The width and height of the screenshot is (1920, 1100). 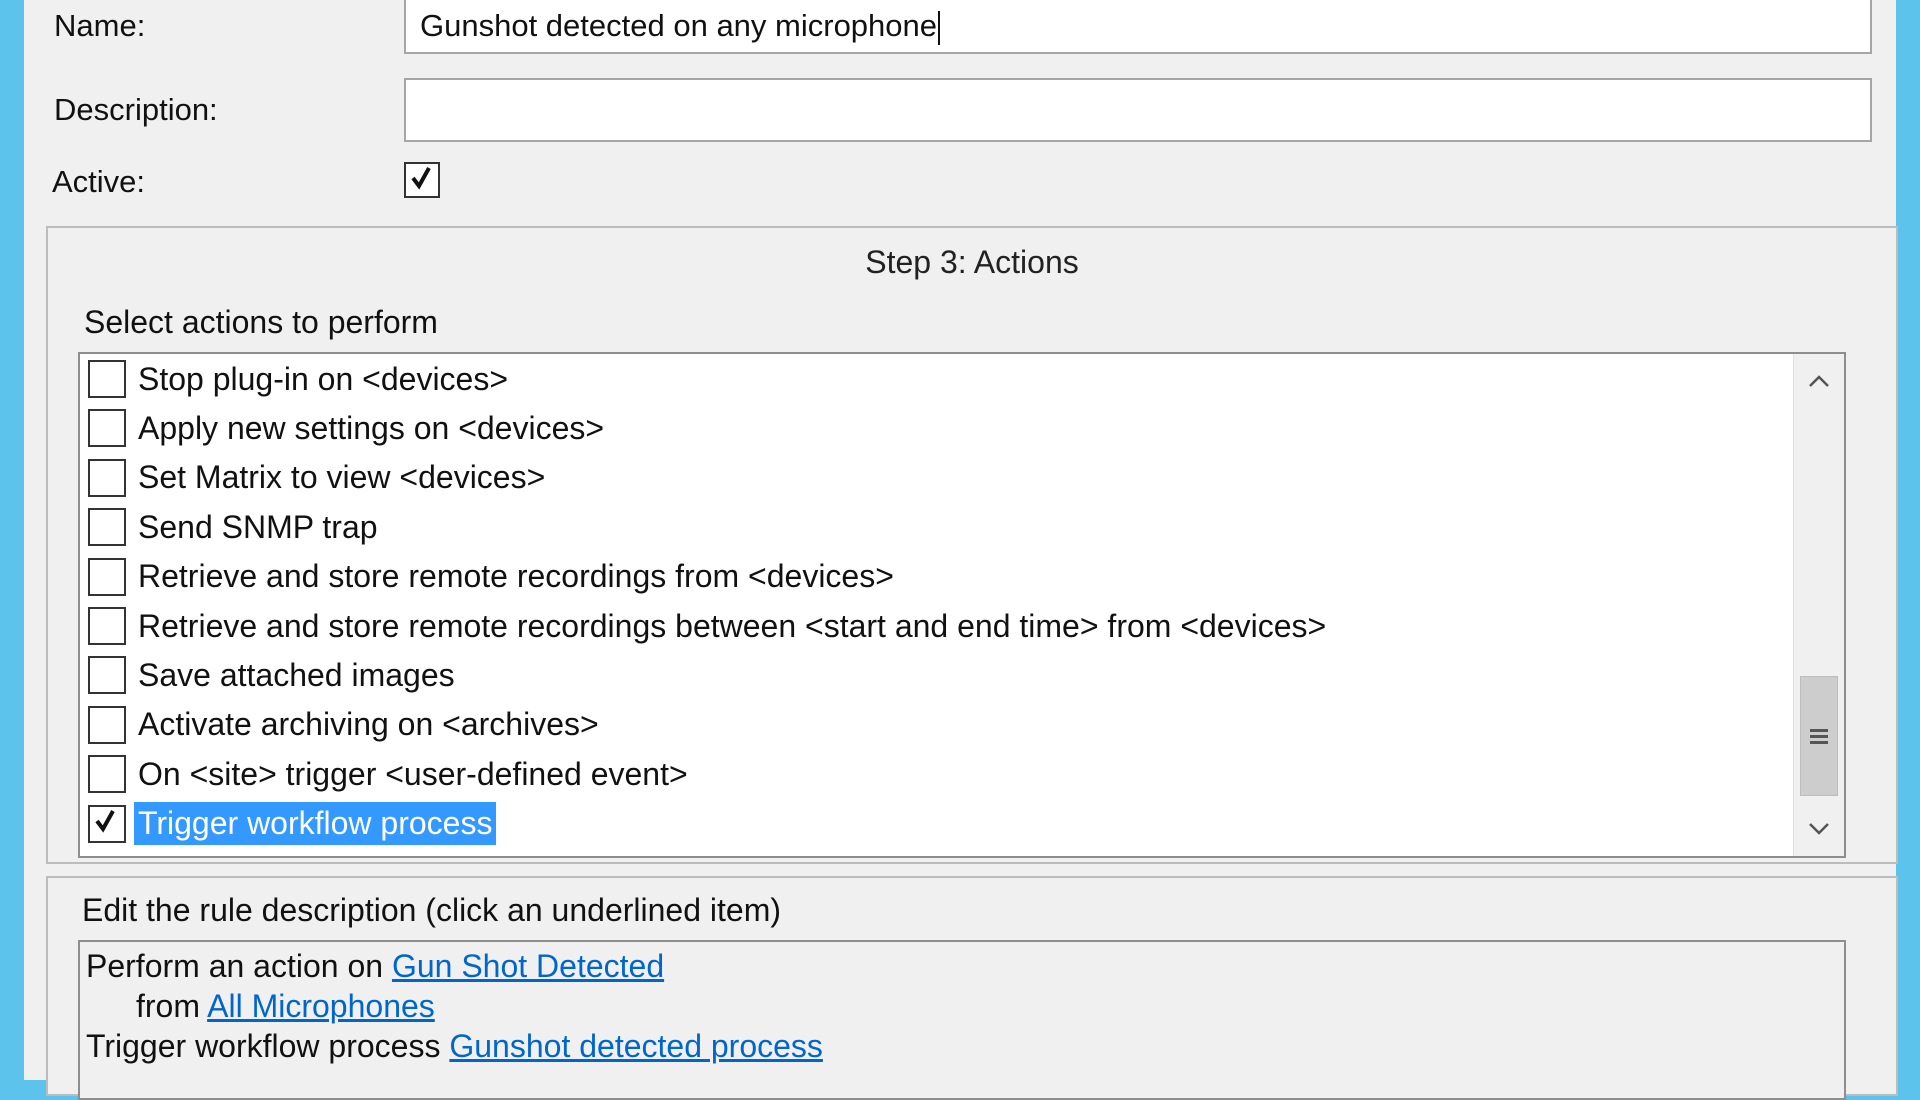 I want to click on scroll-up-button, so click(x=1819, y=381).